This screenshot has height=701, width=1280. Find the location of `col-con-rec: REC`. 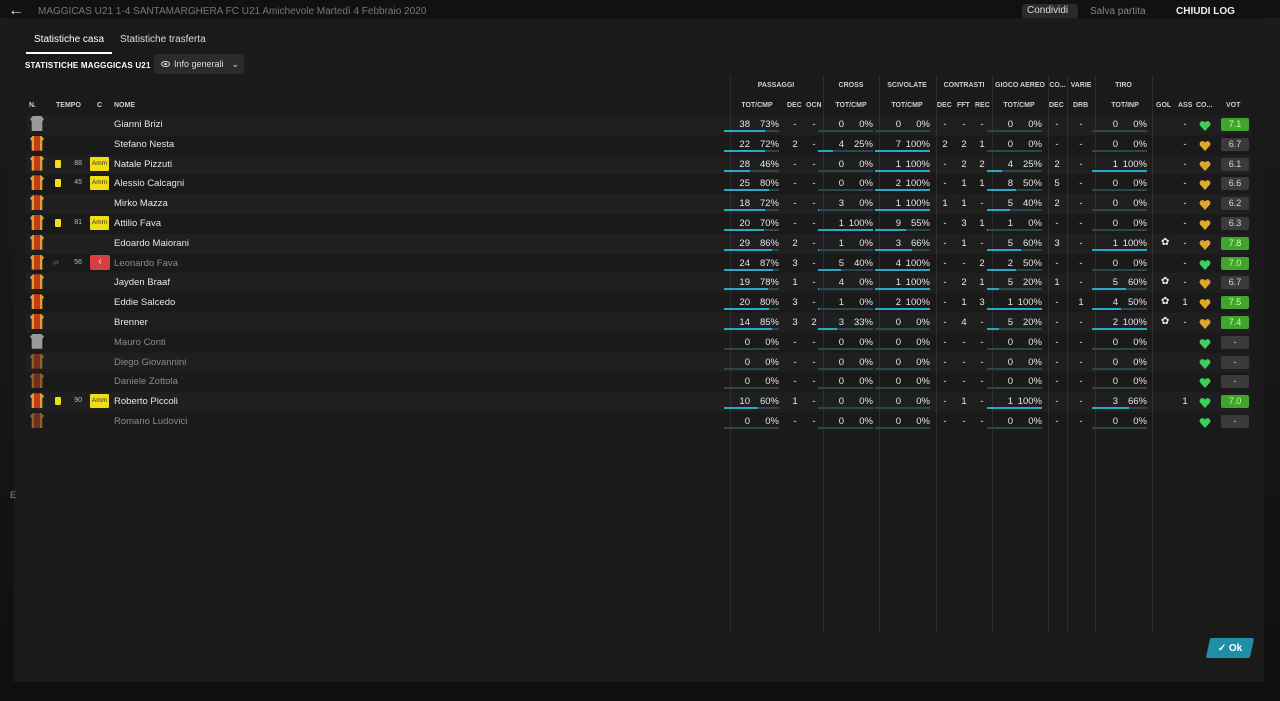

col-con-rec: REC is located at coordinates (982, 105).